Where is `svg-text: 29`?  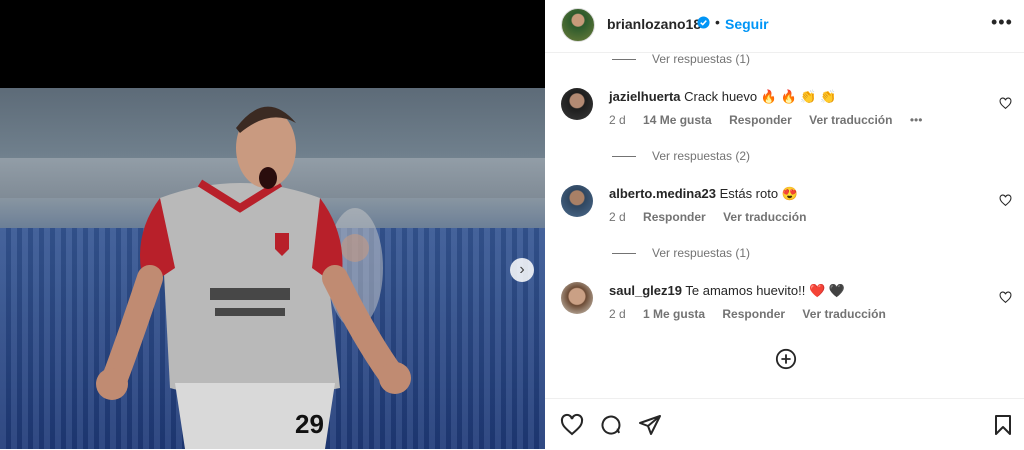 svg-text: 29 is located at coordinates (309, 424).